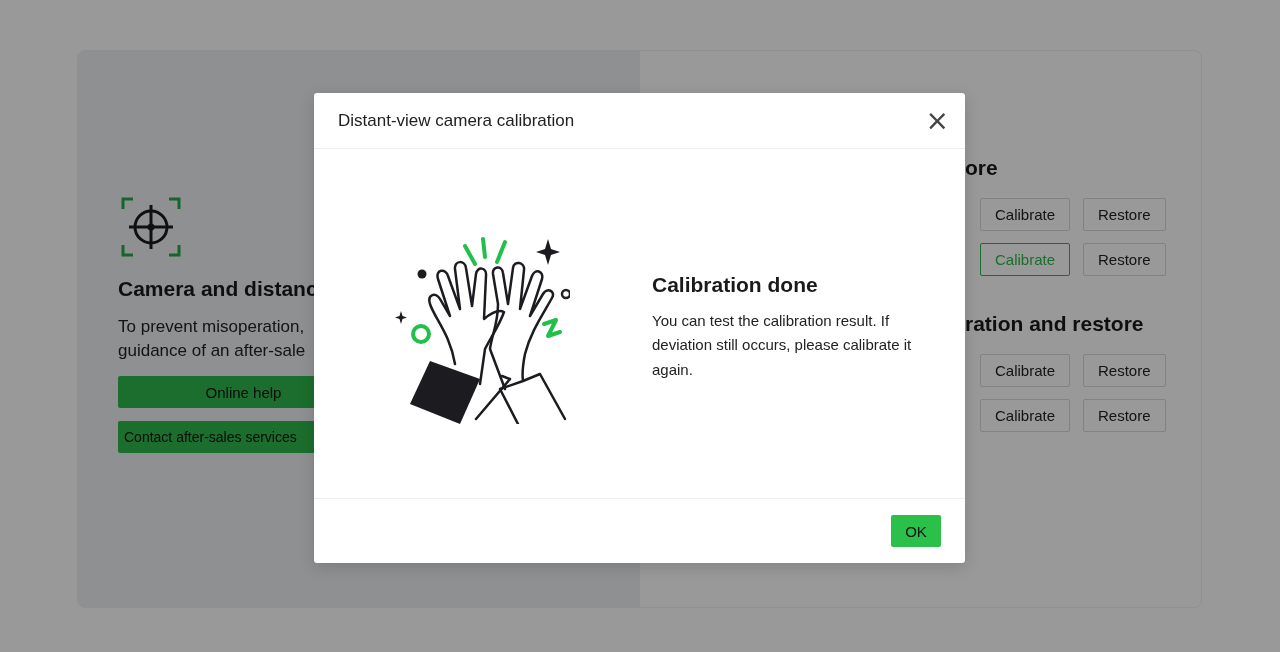 The width and height of the screenshot is (1280, 652). What do you see at coordinates (782, 345) in the screenshot?
I see `result-message: You can test the calibration result. If deviation still occurs, please calibrate it again.` at bounding box center [782, 345].